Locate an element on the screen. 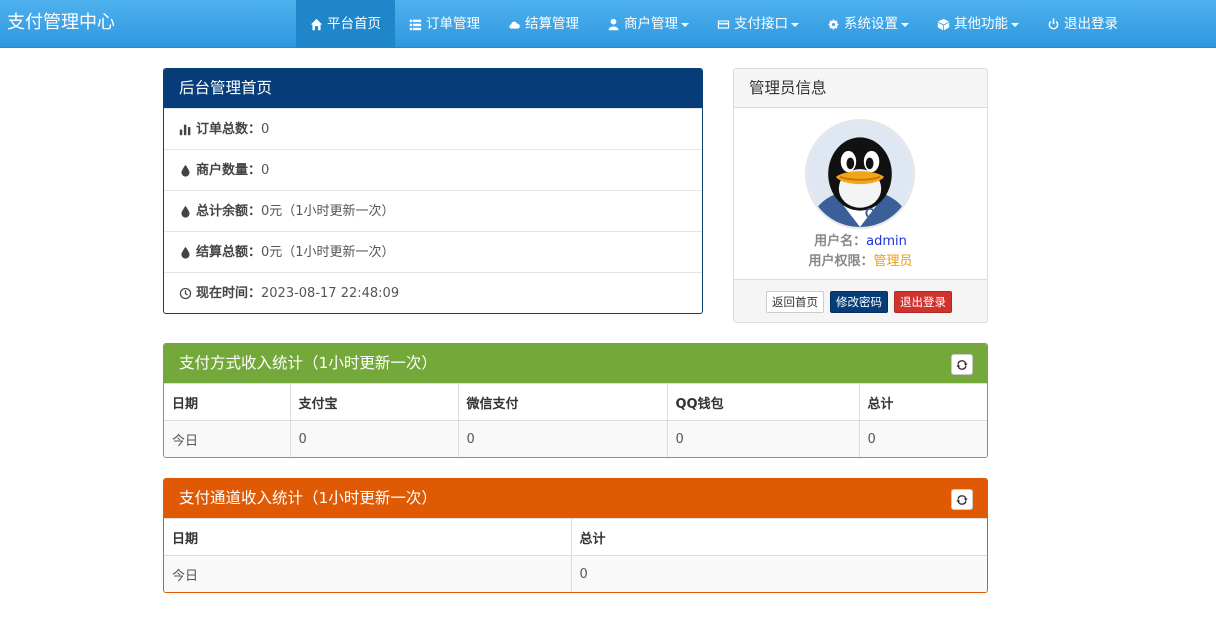 This screenshot has height=633, width=1216. channel-stats-table: 日期 总计 今日 0 is located at coordinates (575, 555).